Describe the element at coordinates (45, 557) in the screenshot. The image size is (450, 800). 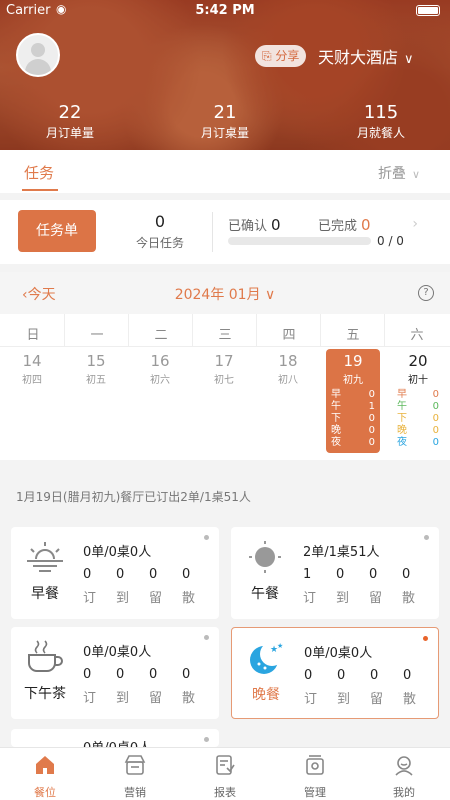
I see `sunrise-icon` at that location.